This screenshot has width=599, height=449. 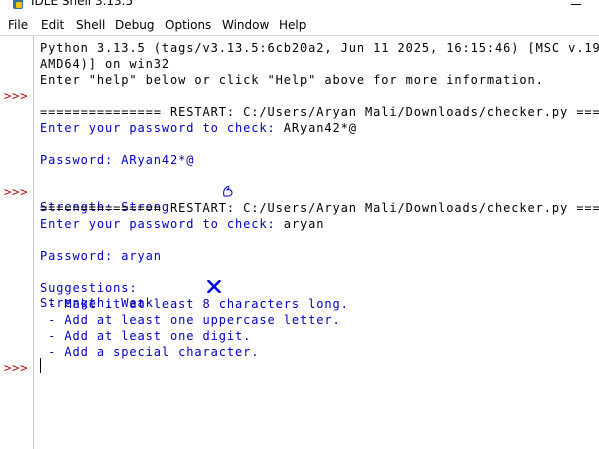 What do you see at coordinates (101, 256) in the screenshot?
I see `password-output: Password: aryan` at bounding box center [101, 256].